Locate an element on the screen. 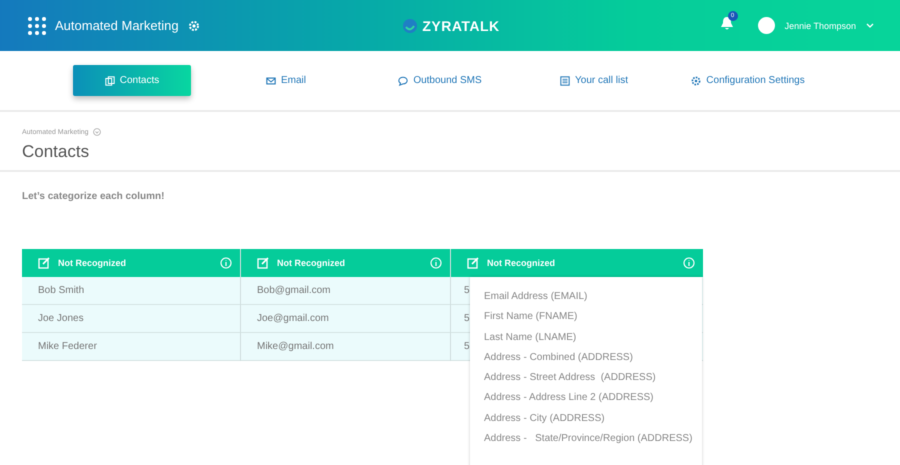 The width and height of the screenshot is (900, 465). table-cell: Joe Jones is located at coordinates (131, 319).